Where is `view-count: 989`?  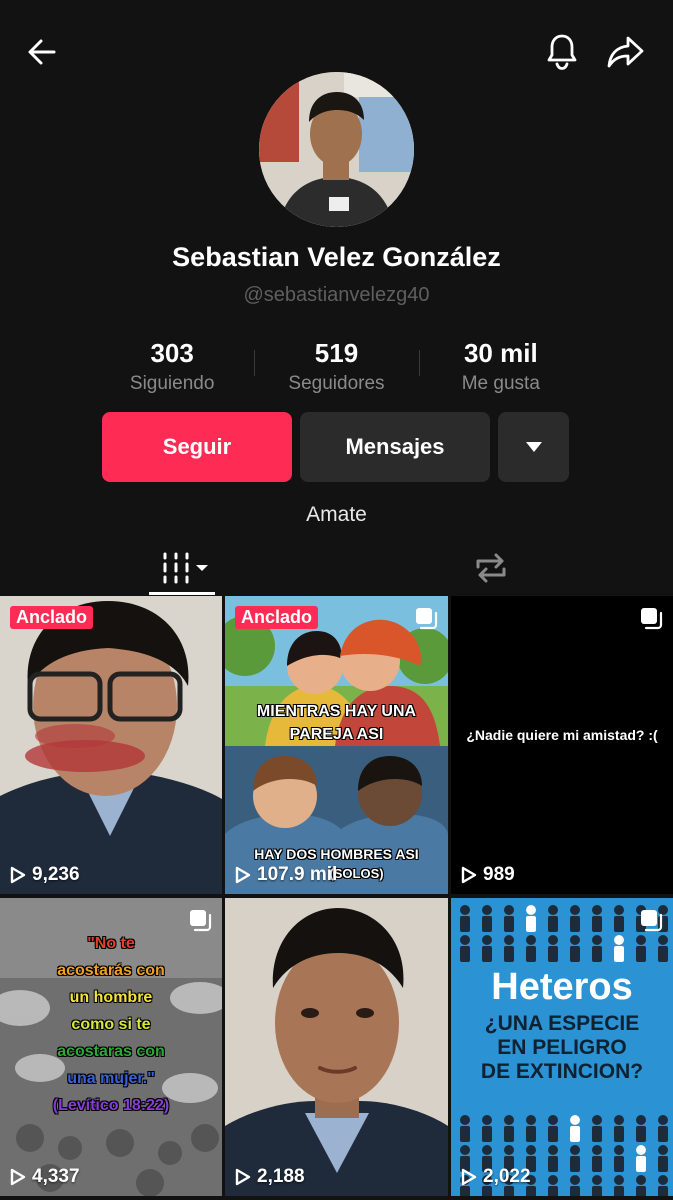
view-count: 989 is located at coordinates (488, 875).